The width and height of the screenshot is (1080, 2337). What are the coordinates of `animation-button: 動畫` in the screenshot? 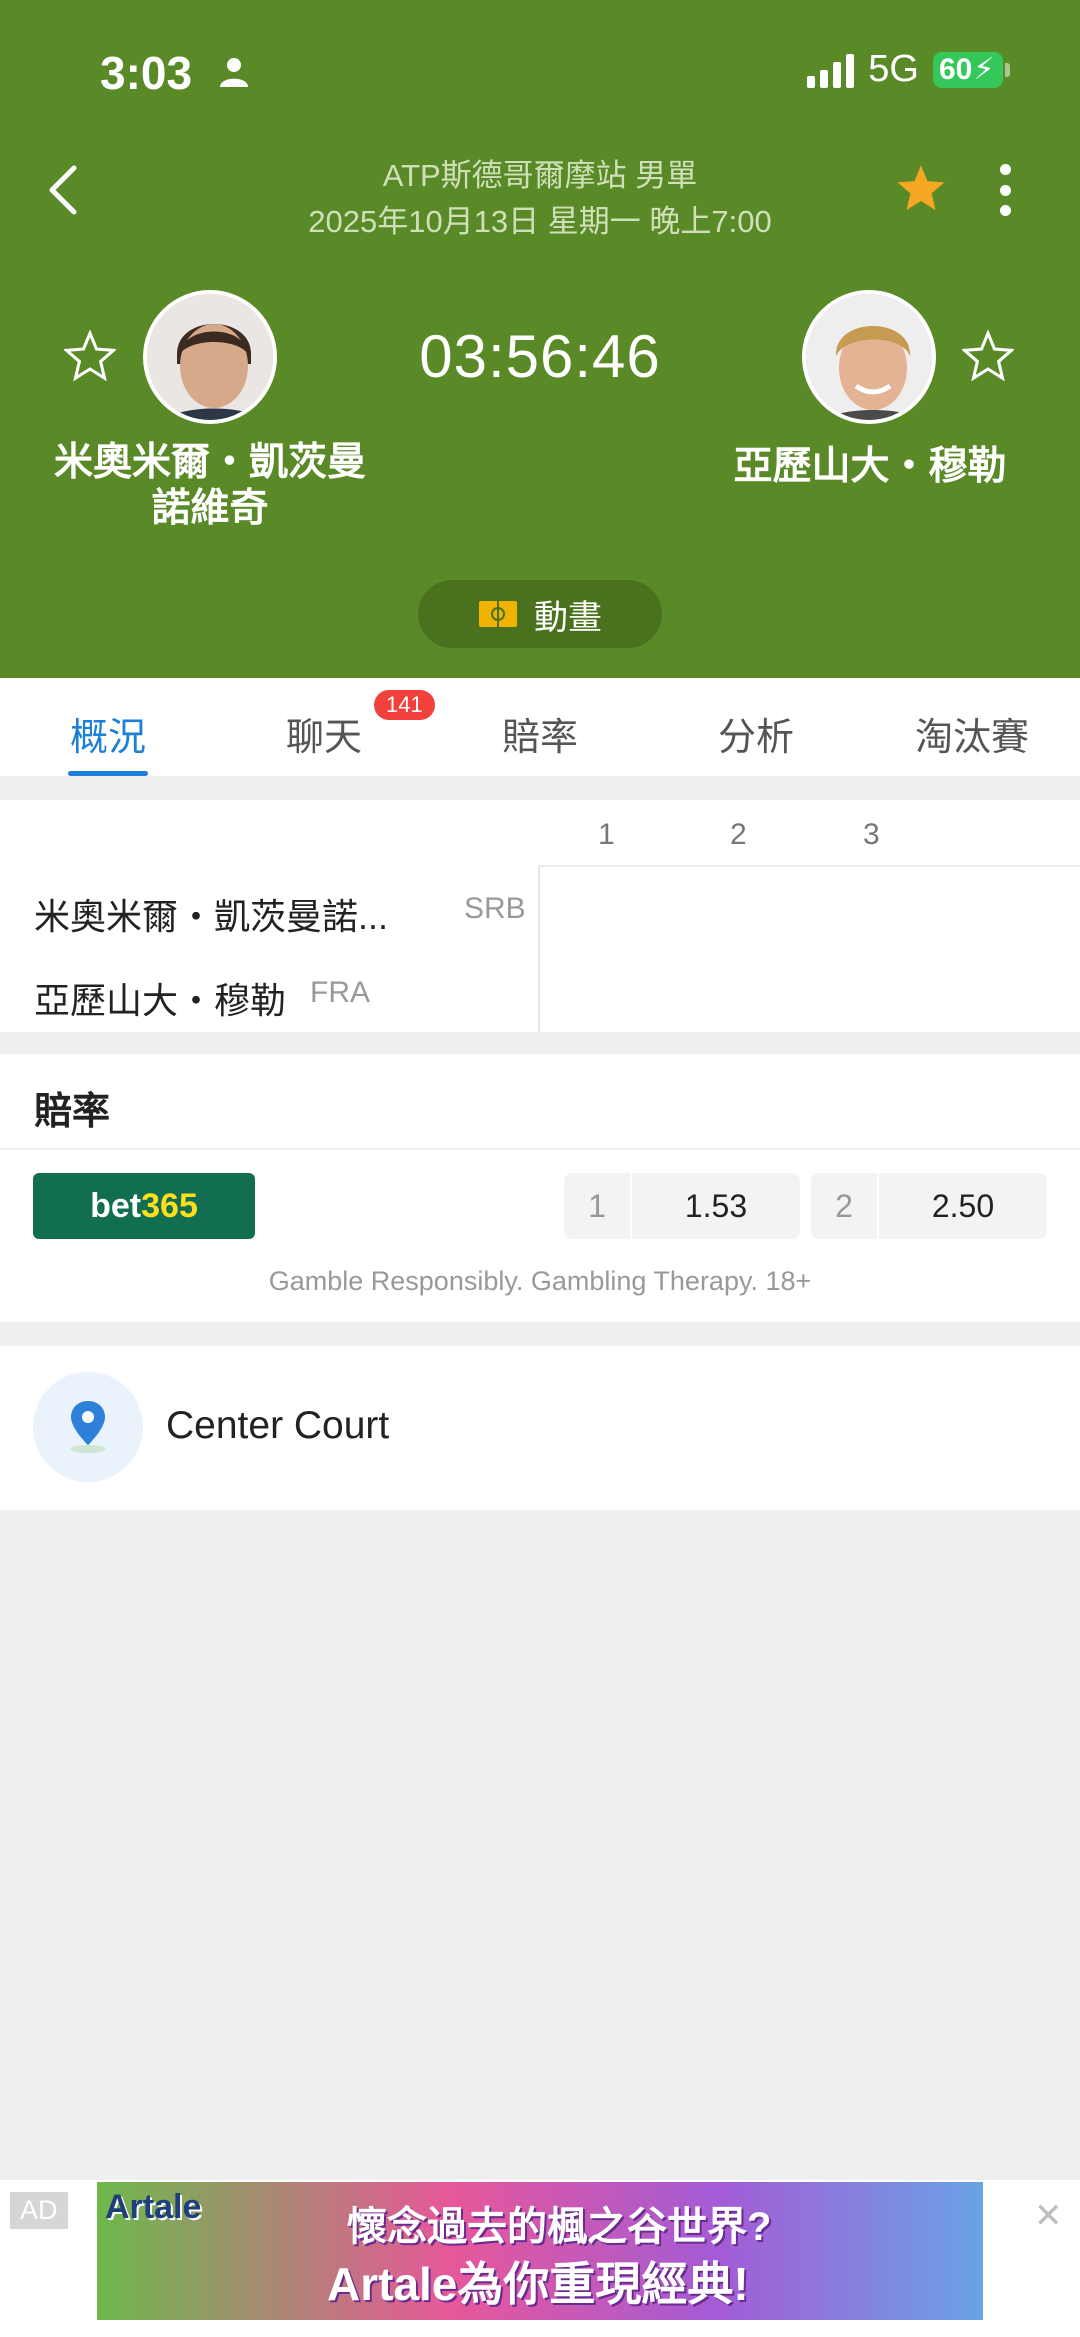 It's located at (540, 614).